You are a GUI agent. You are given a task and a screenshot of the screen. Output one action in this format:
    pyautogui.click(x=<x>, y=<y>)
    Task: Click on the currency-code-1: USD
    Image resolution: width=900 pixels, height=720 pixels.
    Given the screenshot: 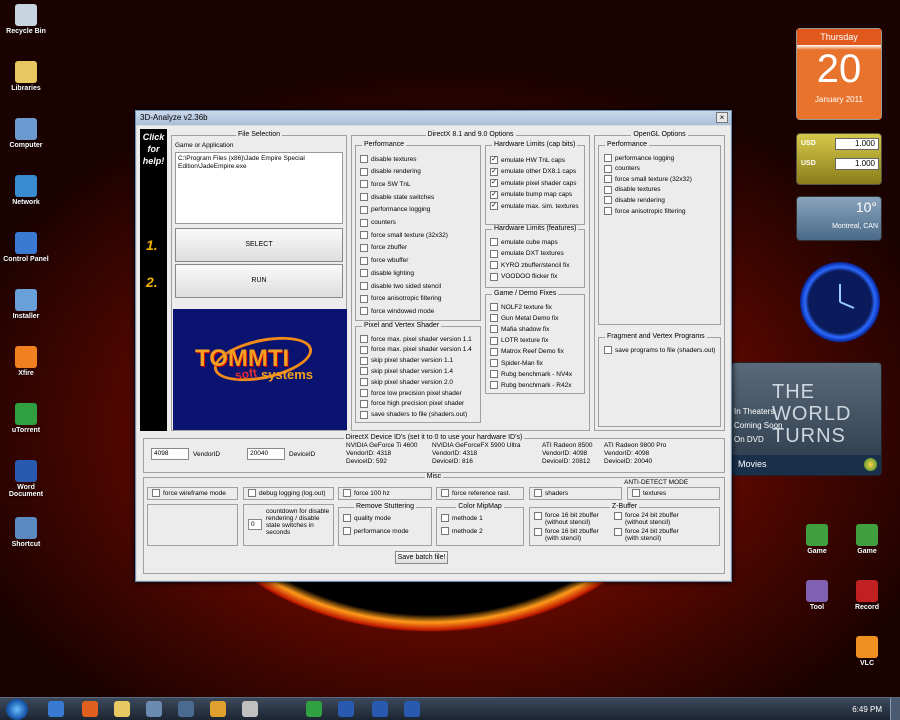 What is the action you would take?
    pyautogui.click(x=808, y=143)
    